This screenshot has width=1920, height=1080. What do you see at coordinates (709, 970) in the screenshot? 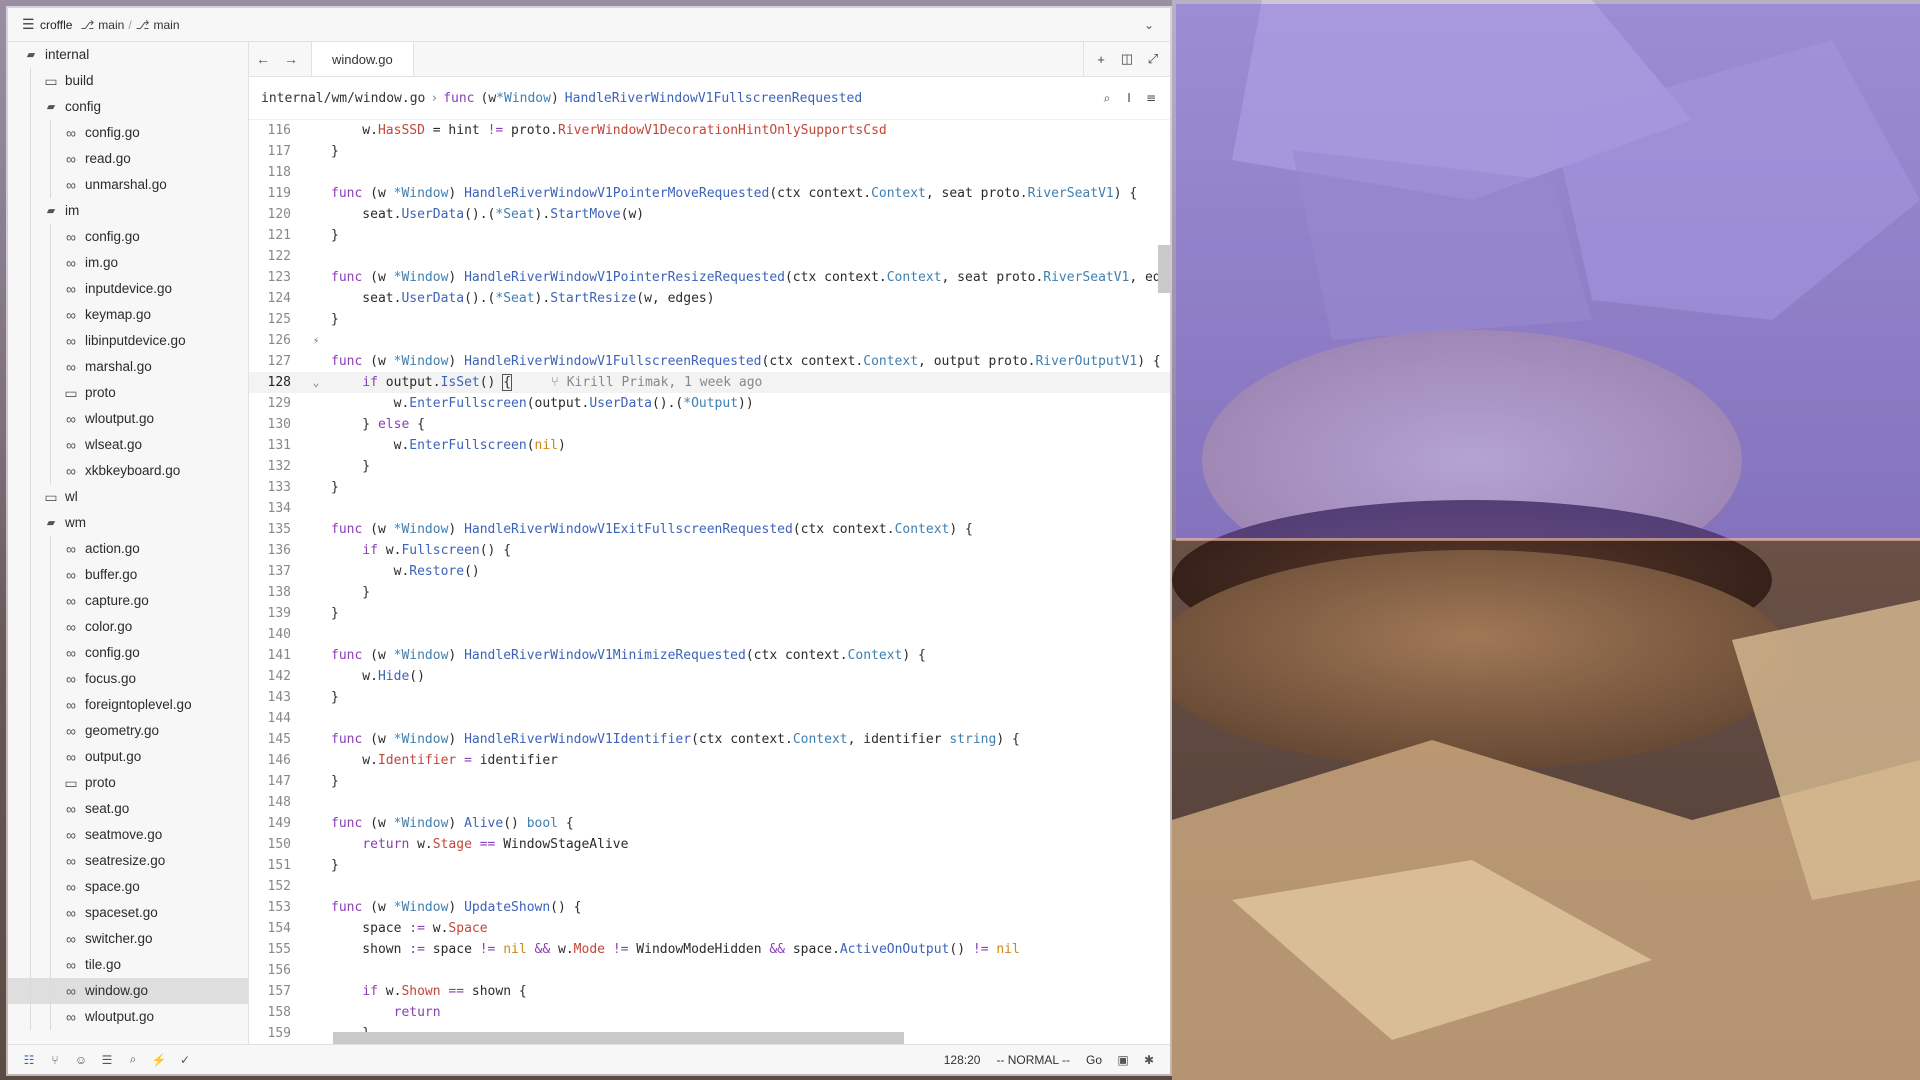
I see `code-line: 156` at bounding box center [709, 970].